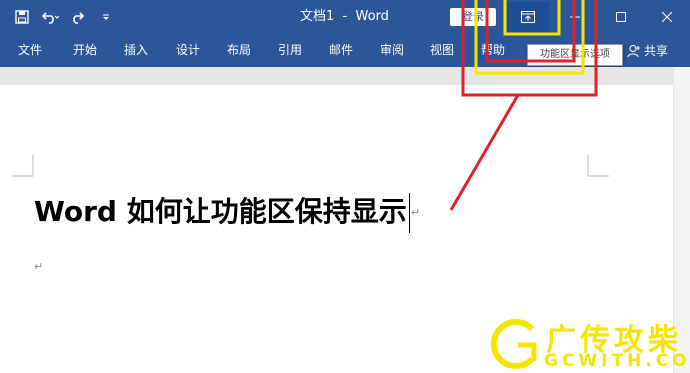  I want to click on maximize-icon, so click(621, 17).